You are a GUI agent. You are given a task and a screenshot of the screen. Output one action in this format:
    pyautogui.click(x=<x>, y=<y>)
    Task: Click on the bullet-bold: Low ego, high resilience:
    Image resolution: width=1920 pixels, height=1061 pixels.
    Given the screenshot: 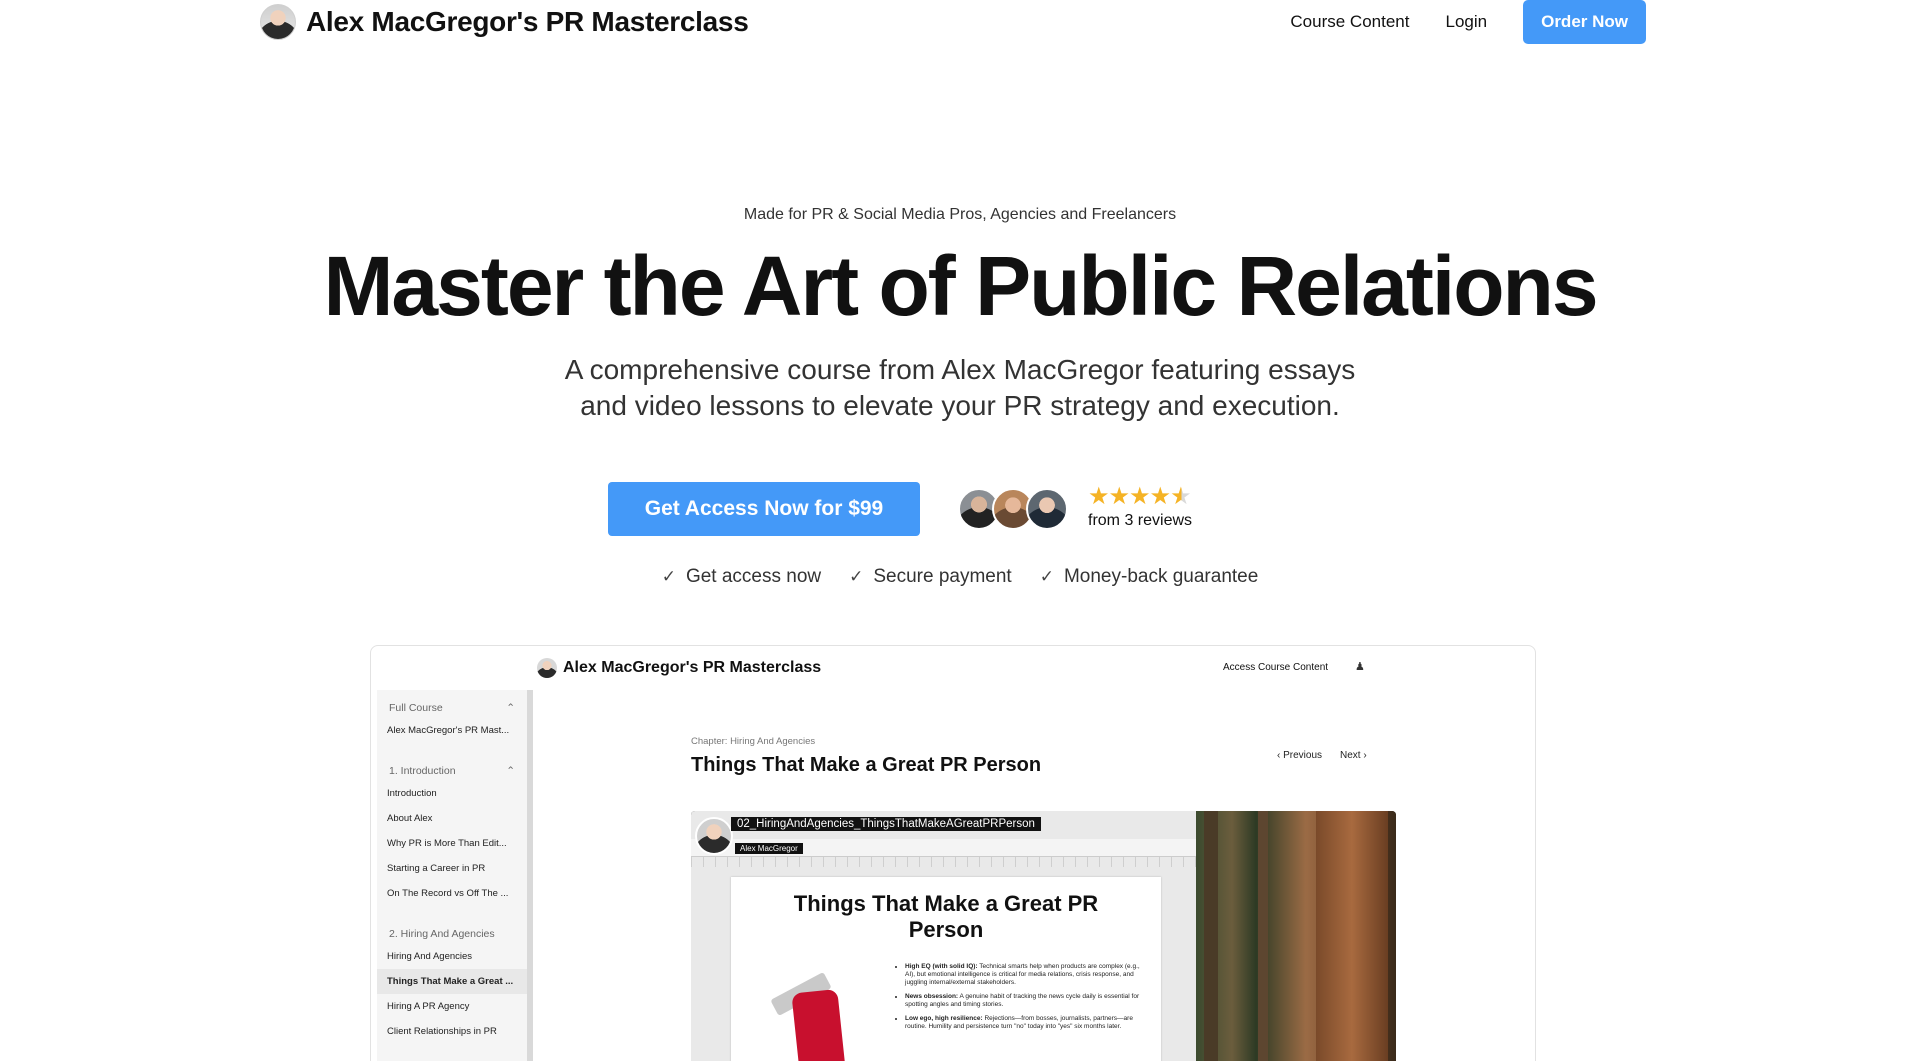 What is the action you would take?
    pyautogui.click(x=944, y=1018)
    